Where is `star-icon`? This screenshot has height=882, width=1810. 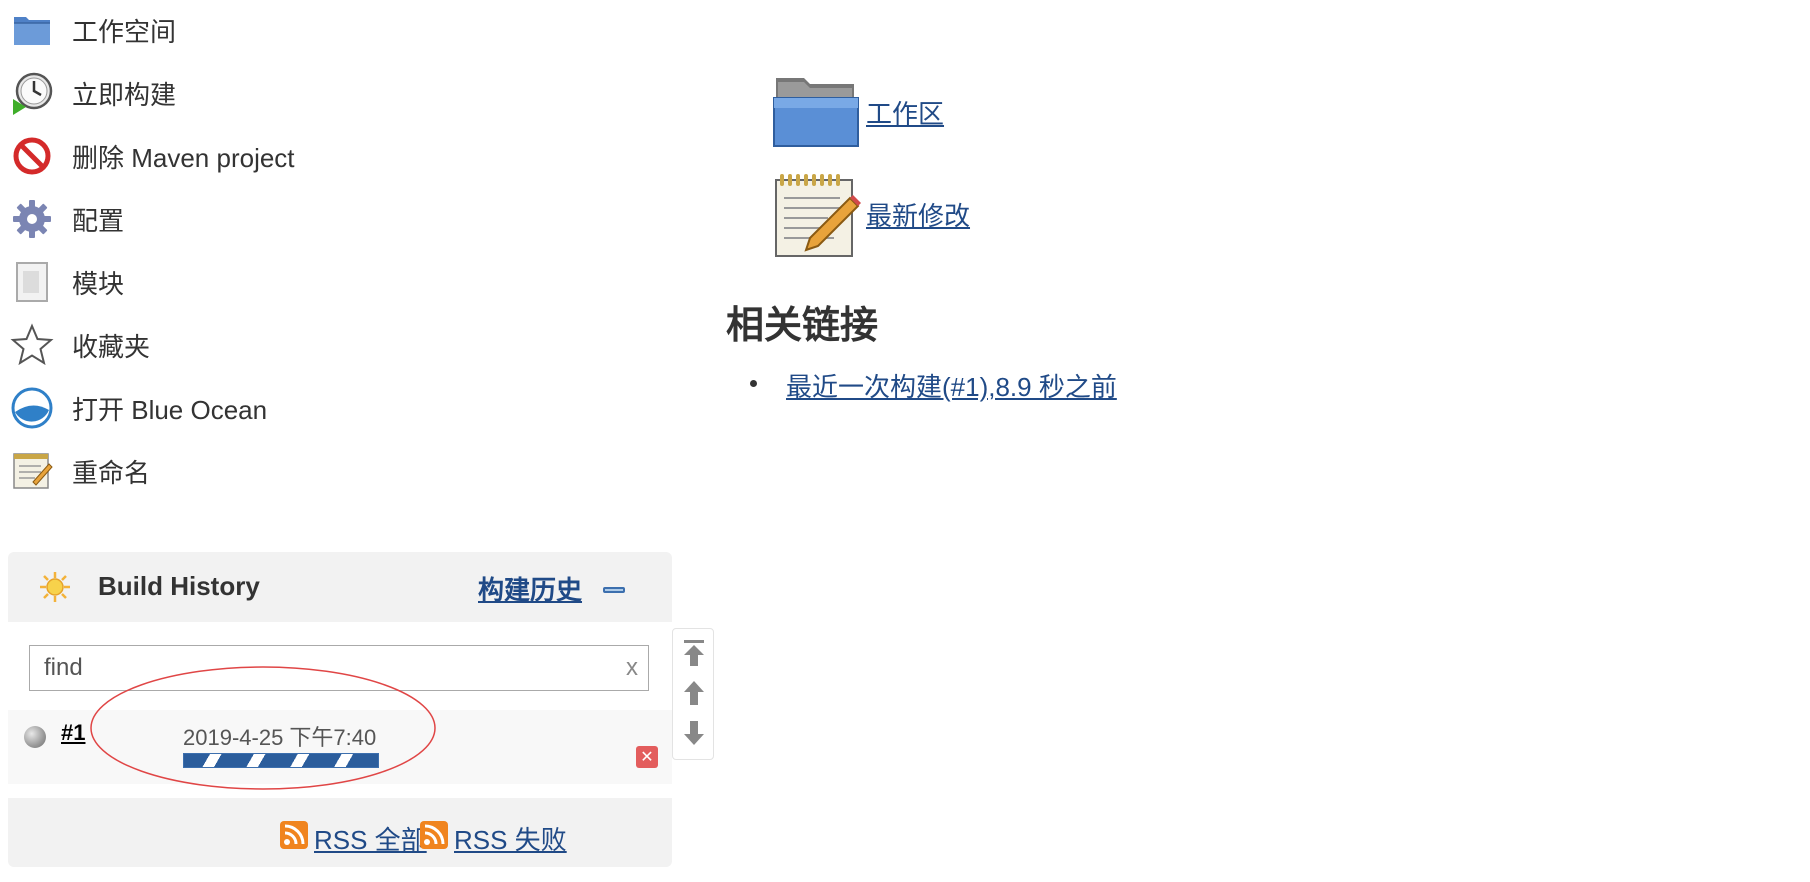
star-icon is located at coordinates (32, 345).